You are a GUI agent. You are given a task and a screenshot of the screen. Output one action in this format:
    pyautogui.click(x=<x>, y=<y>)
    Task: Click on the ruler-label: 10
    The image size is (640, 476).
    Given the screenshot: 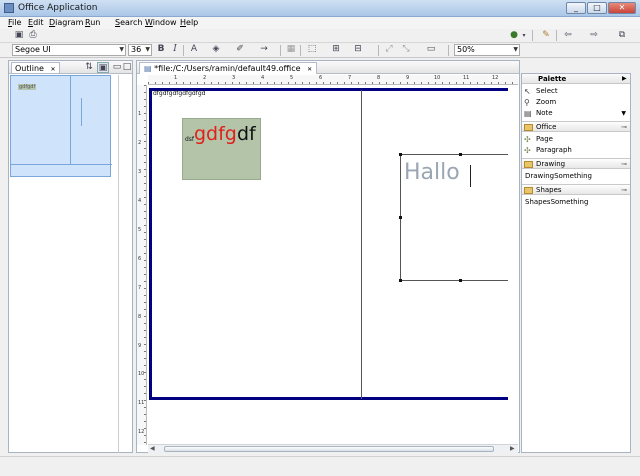 What is the action you would take?
    pyautogui.click(x=141, y=374)
    